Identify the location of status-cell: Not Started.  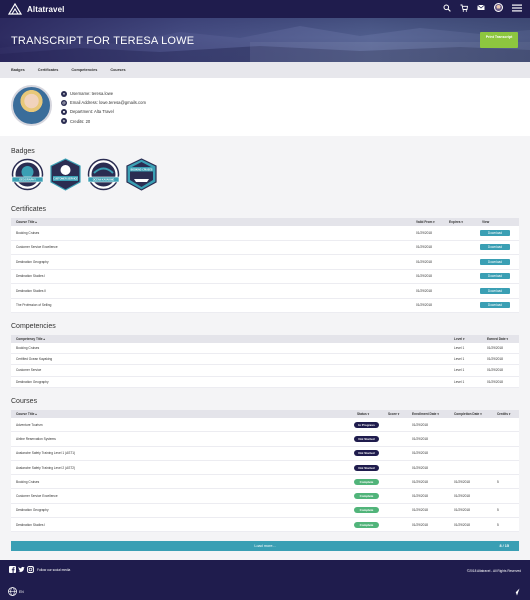
(367, 467).